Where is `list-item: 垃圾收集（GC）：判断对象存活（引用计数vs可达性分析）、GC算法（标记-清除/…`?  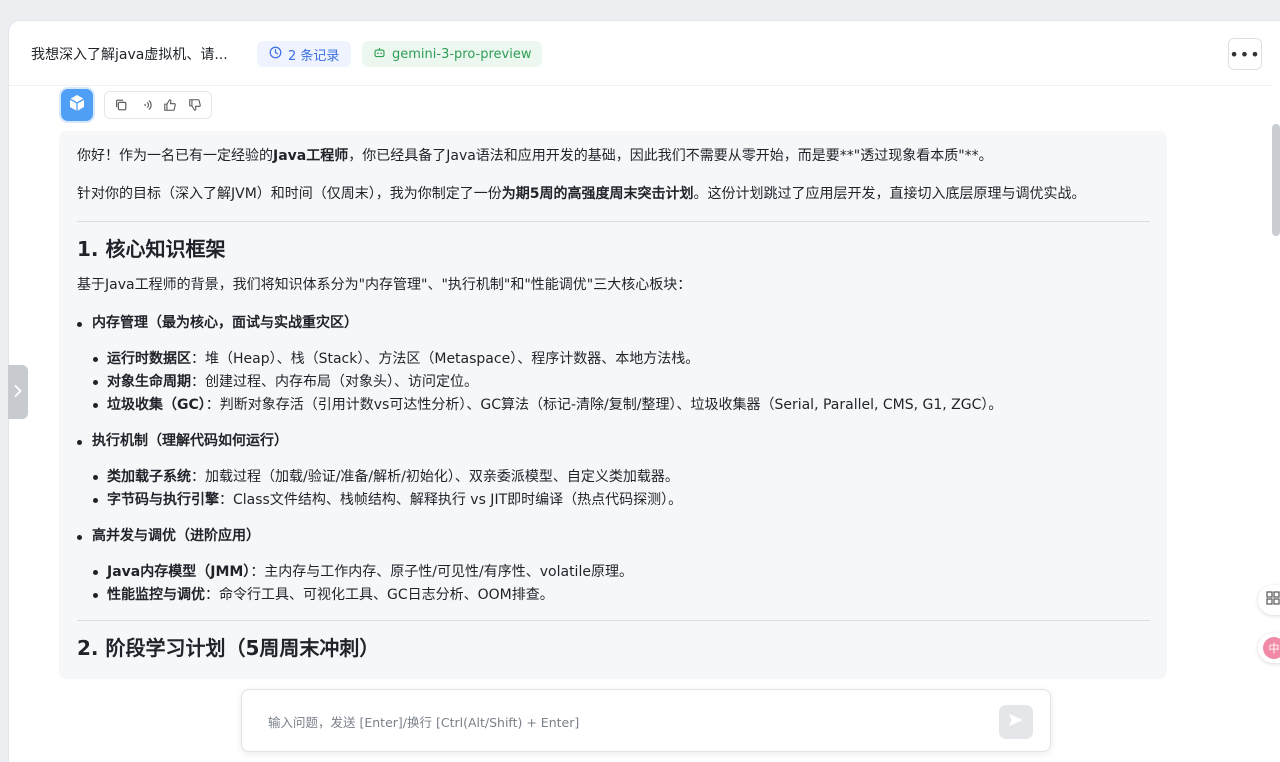
list-item: 垃圾收集（GC）：判断对象存活（引用计数vs可达性分析）、GC算法（标记-清除/… is located at coordinates (621, 405).